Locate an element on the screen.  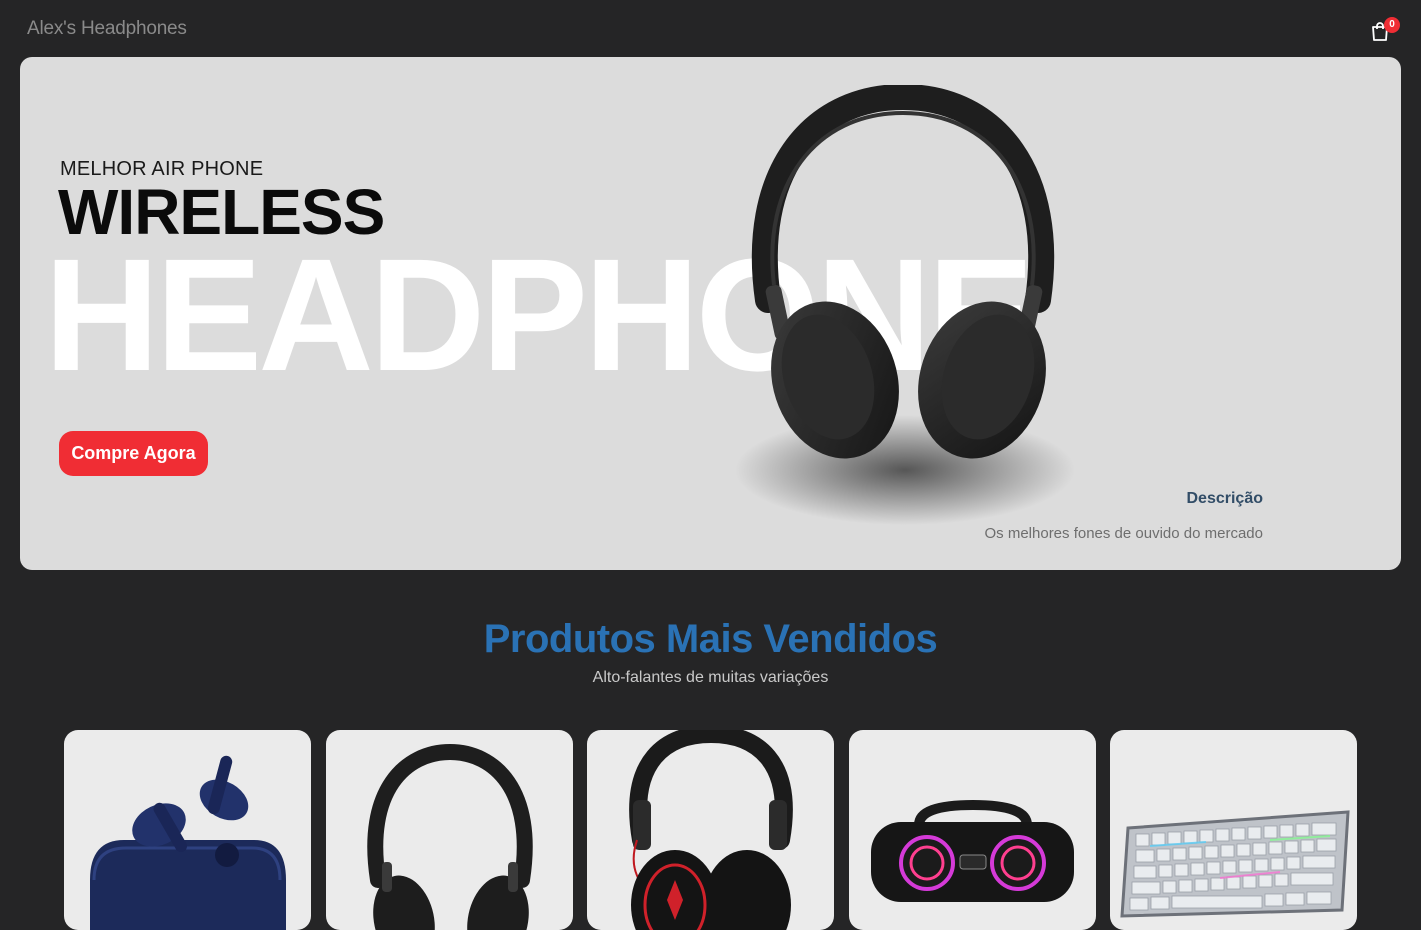
hero-description-text: Os melhores fones de ouvido do mercado is located at coordinates (1124, 533).